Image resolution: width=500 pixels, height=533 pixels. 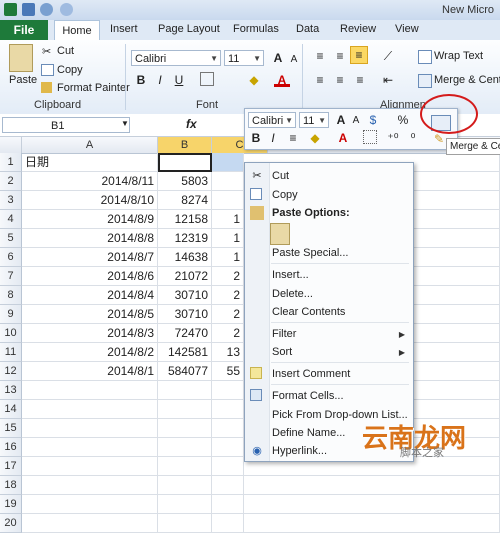 I want to click on cell-b: 21072, so click(x=185, y=276).